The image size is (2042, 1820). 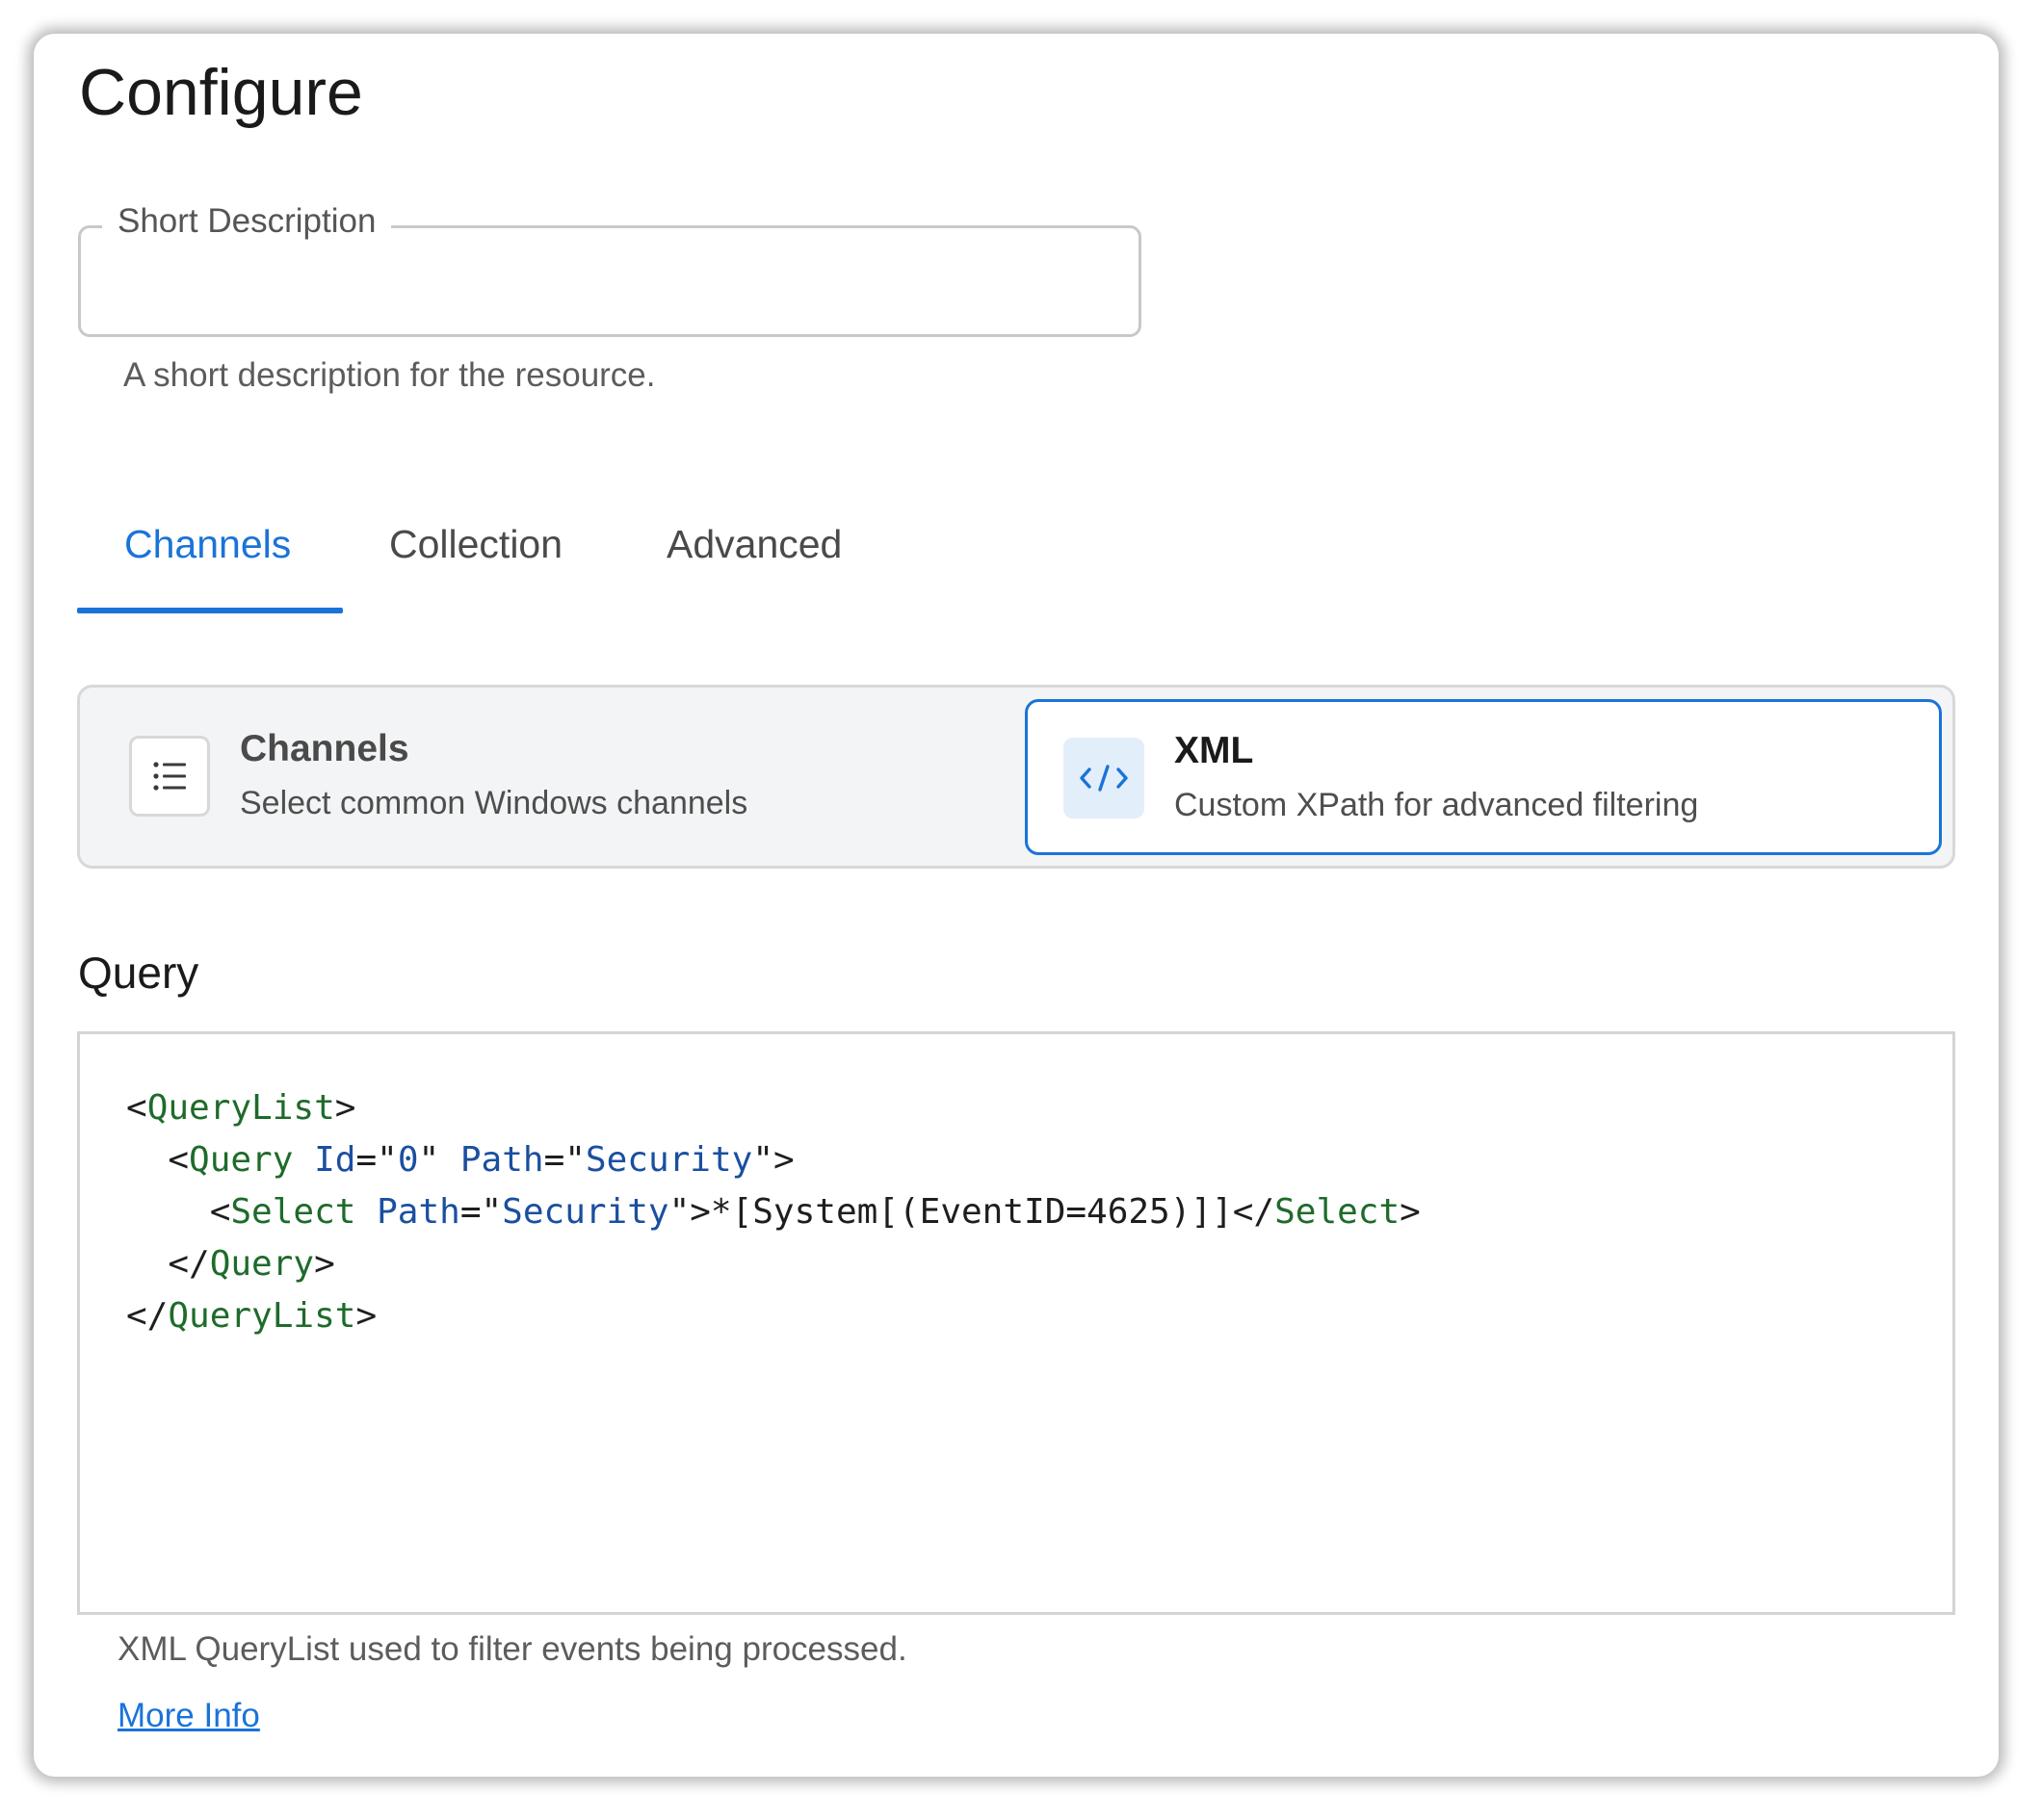 I want to click on short-description-label: Short Description, so click(x=247, y=222).